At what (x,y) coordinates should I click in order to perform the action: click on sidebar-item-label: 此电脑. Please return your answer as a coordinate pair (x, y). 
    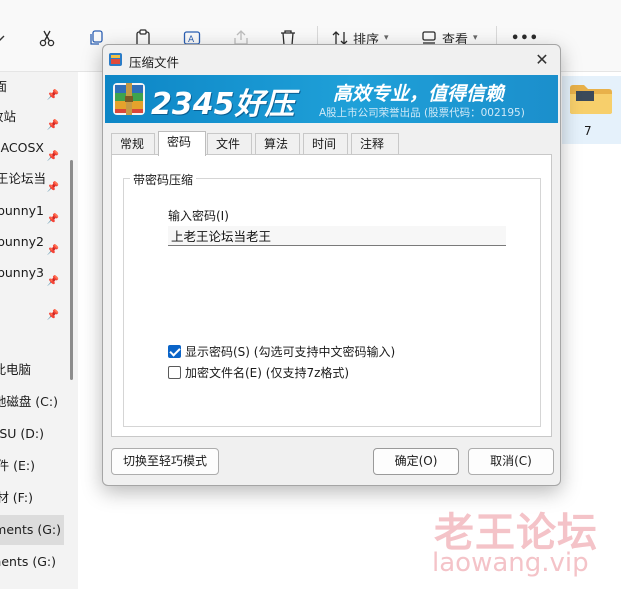
    Looking at the image, I should click on (15, 369).